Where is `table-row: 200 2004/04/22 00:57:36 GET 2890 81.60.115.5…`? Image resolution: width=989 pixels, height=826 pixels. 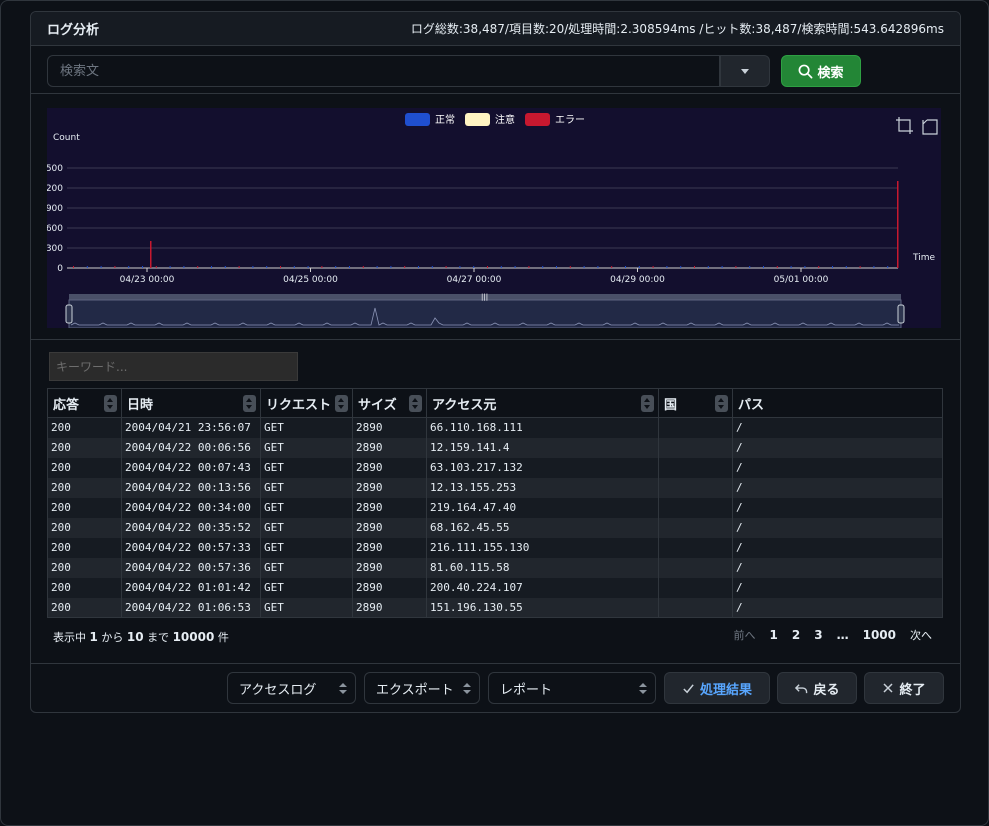 table-row: 200 2004/04/22 00:57:36 GET 2890 81.60.115.5… is located at coordinates (495, 567).